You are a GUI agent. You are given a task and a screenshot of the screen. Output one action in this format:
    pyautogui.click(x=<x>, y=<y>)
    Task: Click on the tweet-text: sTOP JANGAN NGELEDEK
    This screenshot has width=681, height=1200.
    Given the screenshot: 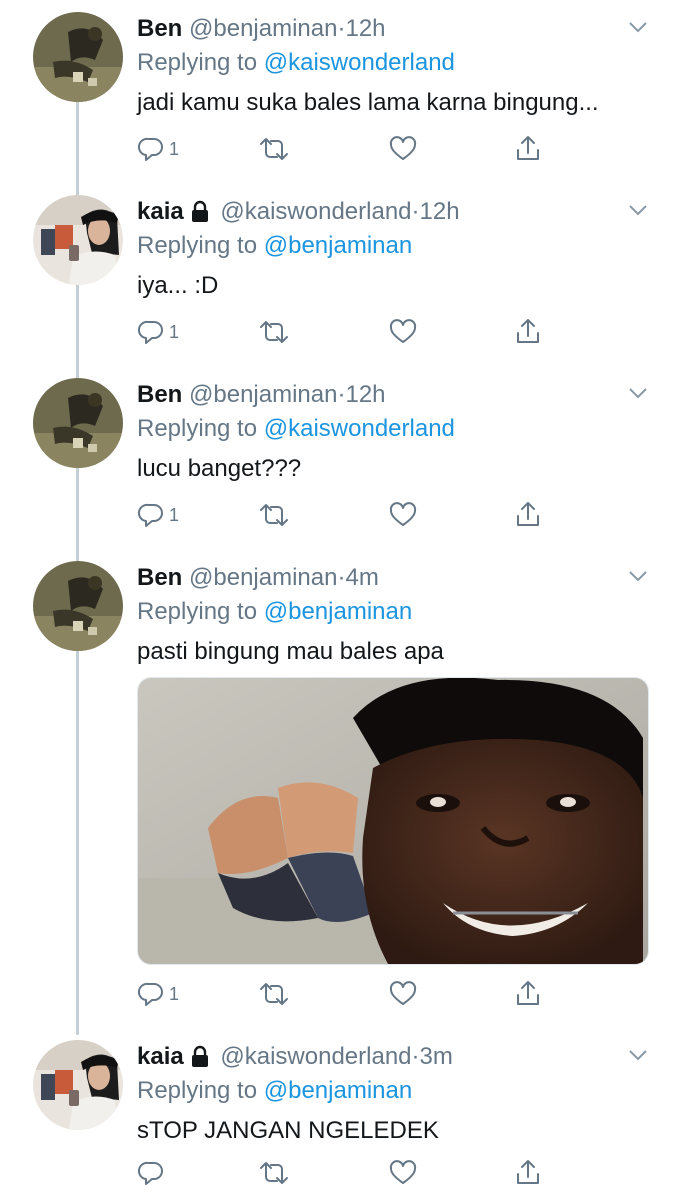 What is the action you would take?
    pyautogui.click(x=288, y=1130)
    